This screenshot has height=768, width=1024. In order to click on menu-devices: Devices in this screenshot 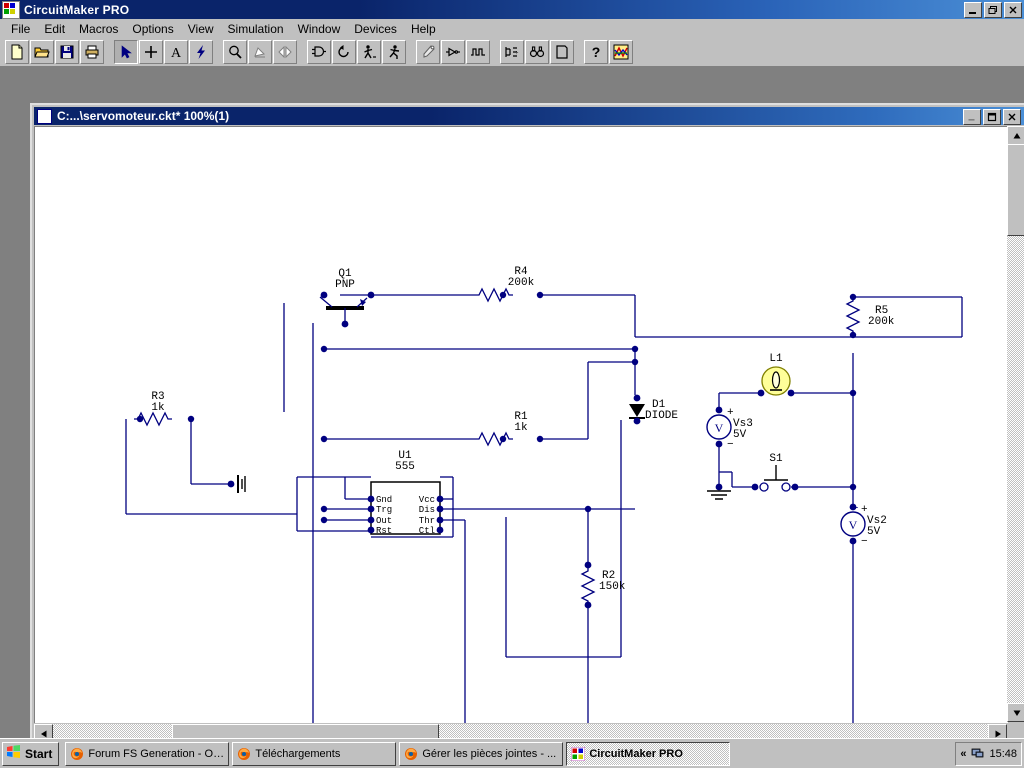, I will do `click(375, 29)`.